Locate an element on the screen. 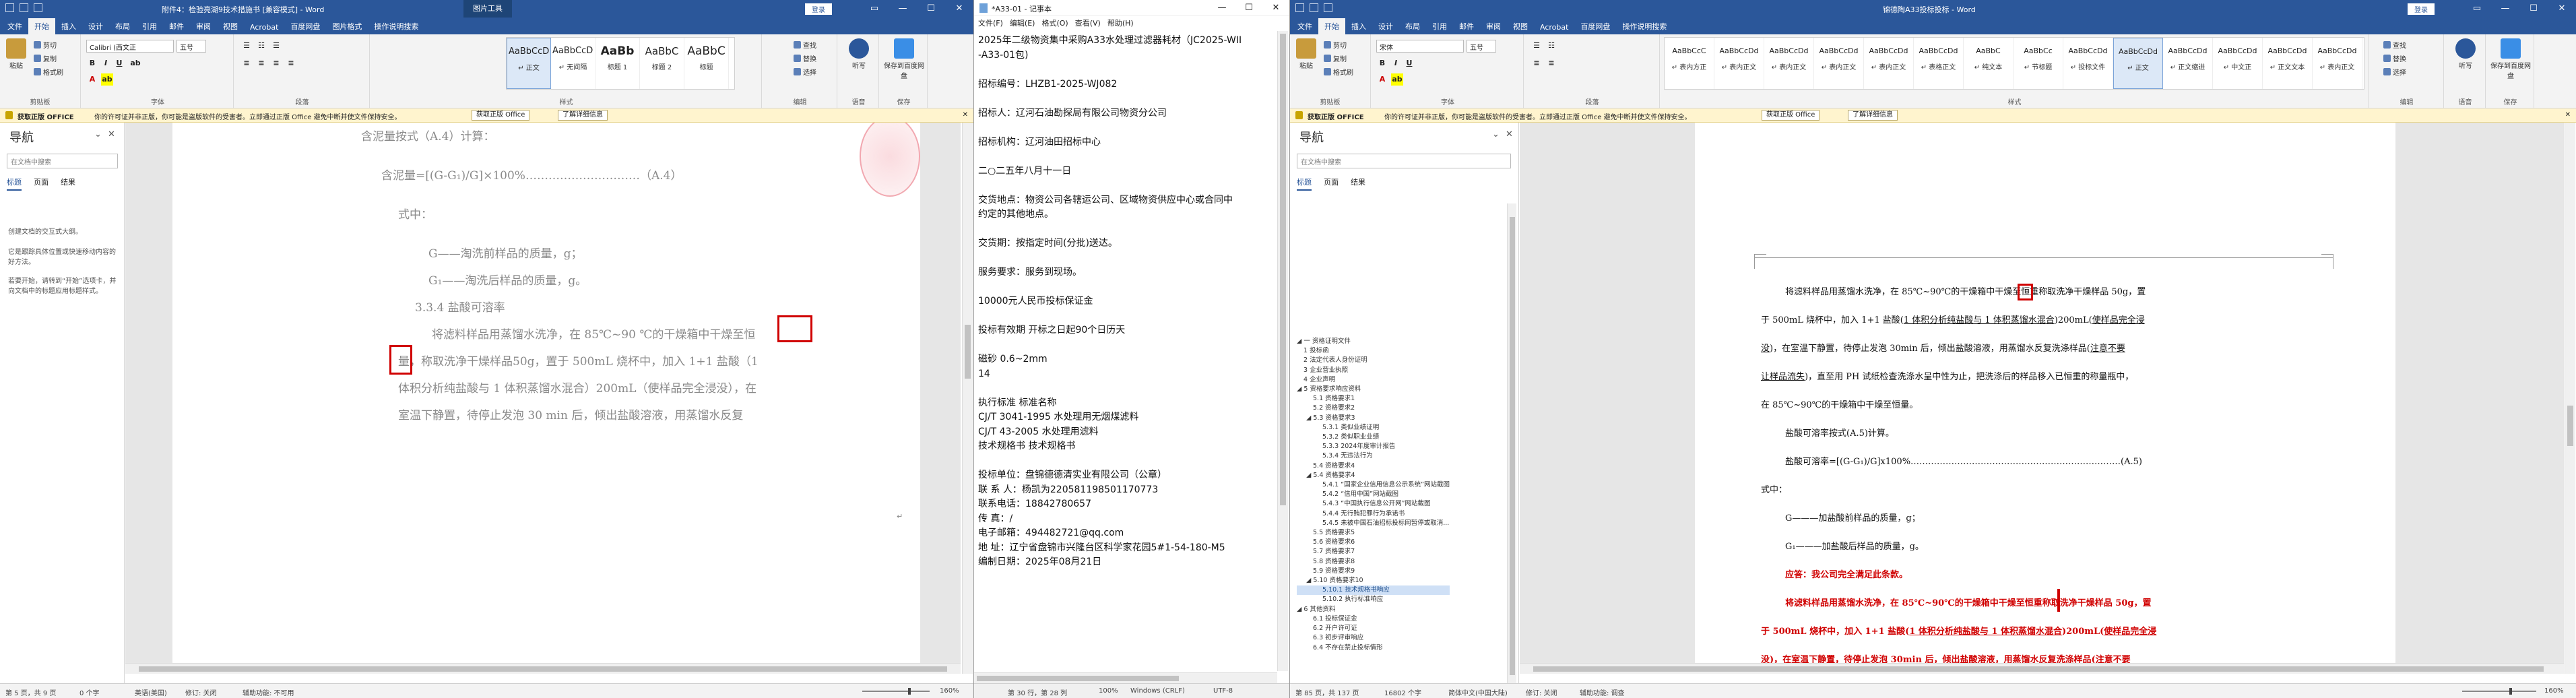  multilevel-button: ☰ is located at coordinates (276, 46).